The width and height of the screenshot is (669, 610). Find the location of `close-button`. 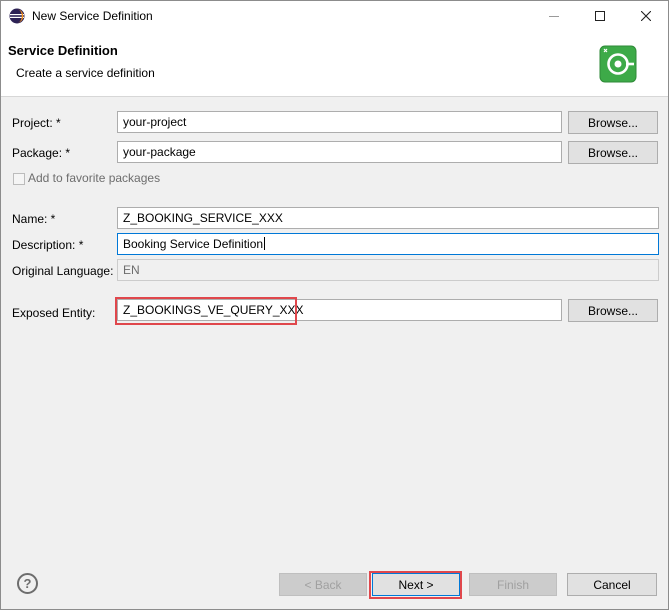

close-button is located at coordinates (646, 16).